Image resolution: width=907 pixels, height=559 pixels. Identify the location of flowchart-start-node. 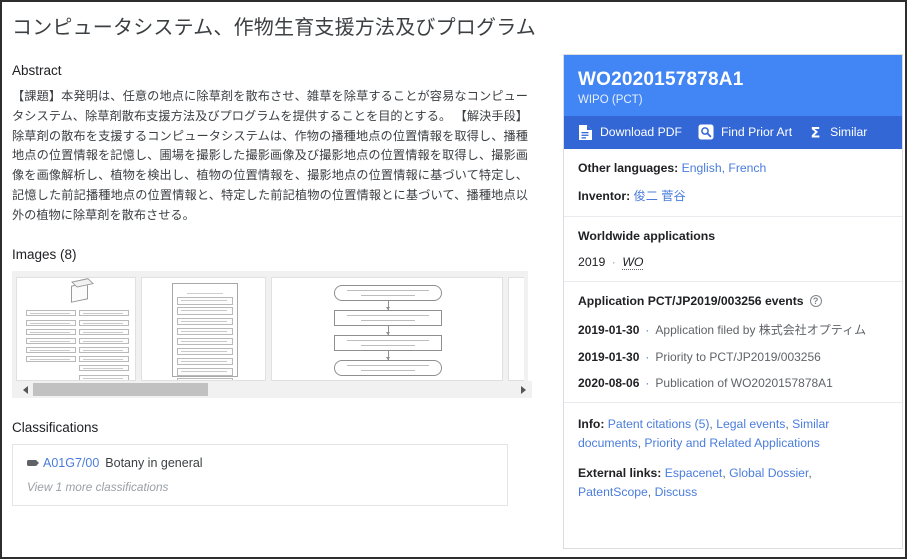
(388, 293).